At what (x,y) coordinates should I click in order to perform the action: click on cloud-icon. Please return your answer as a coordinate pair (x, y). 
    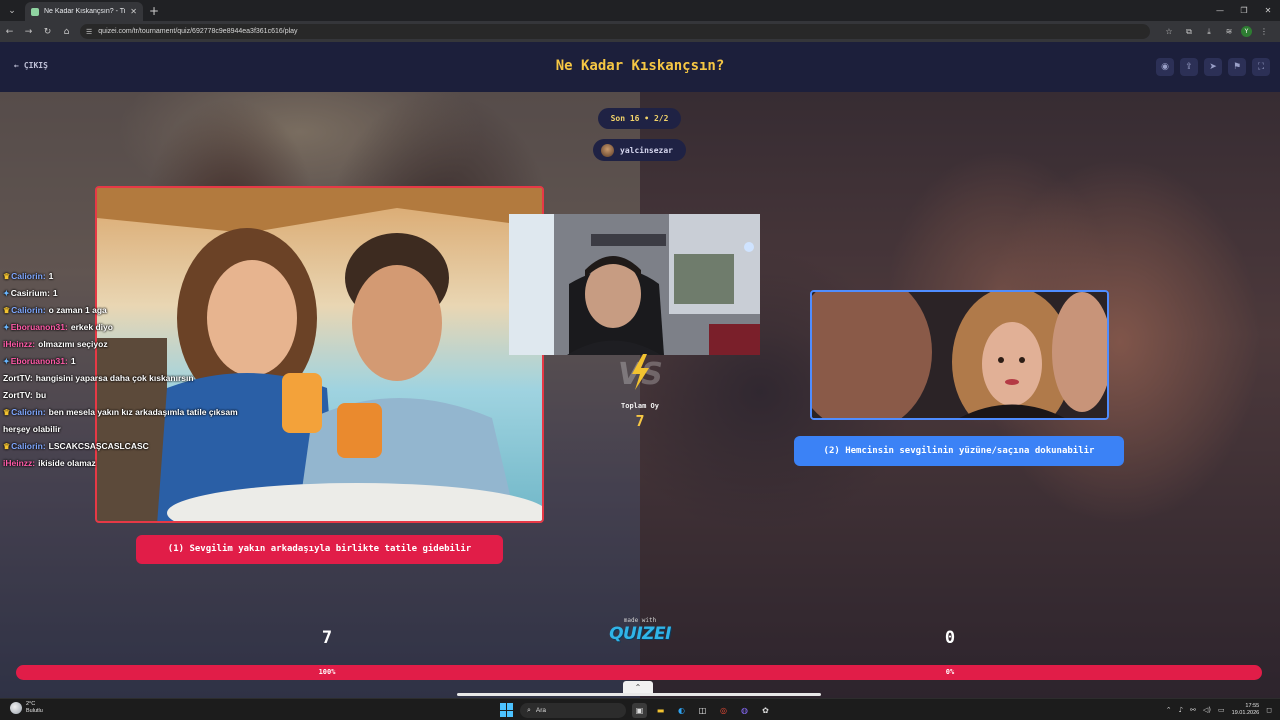
    Looking at the image, I should click on (16, 708).